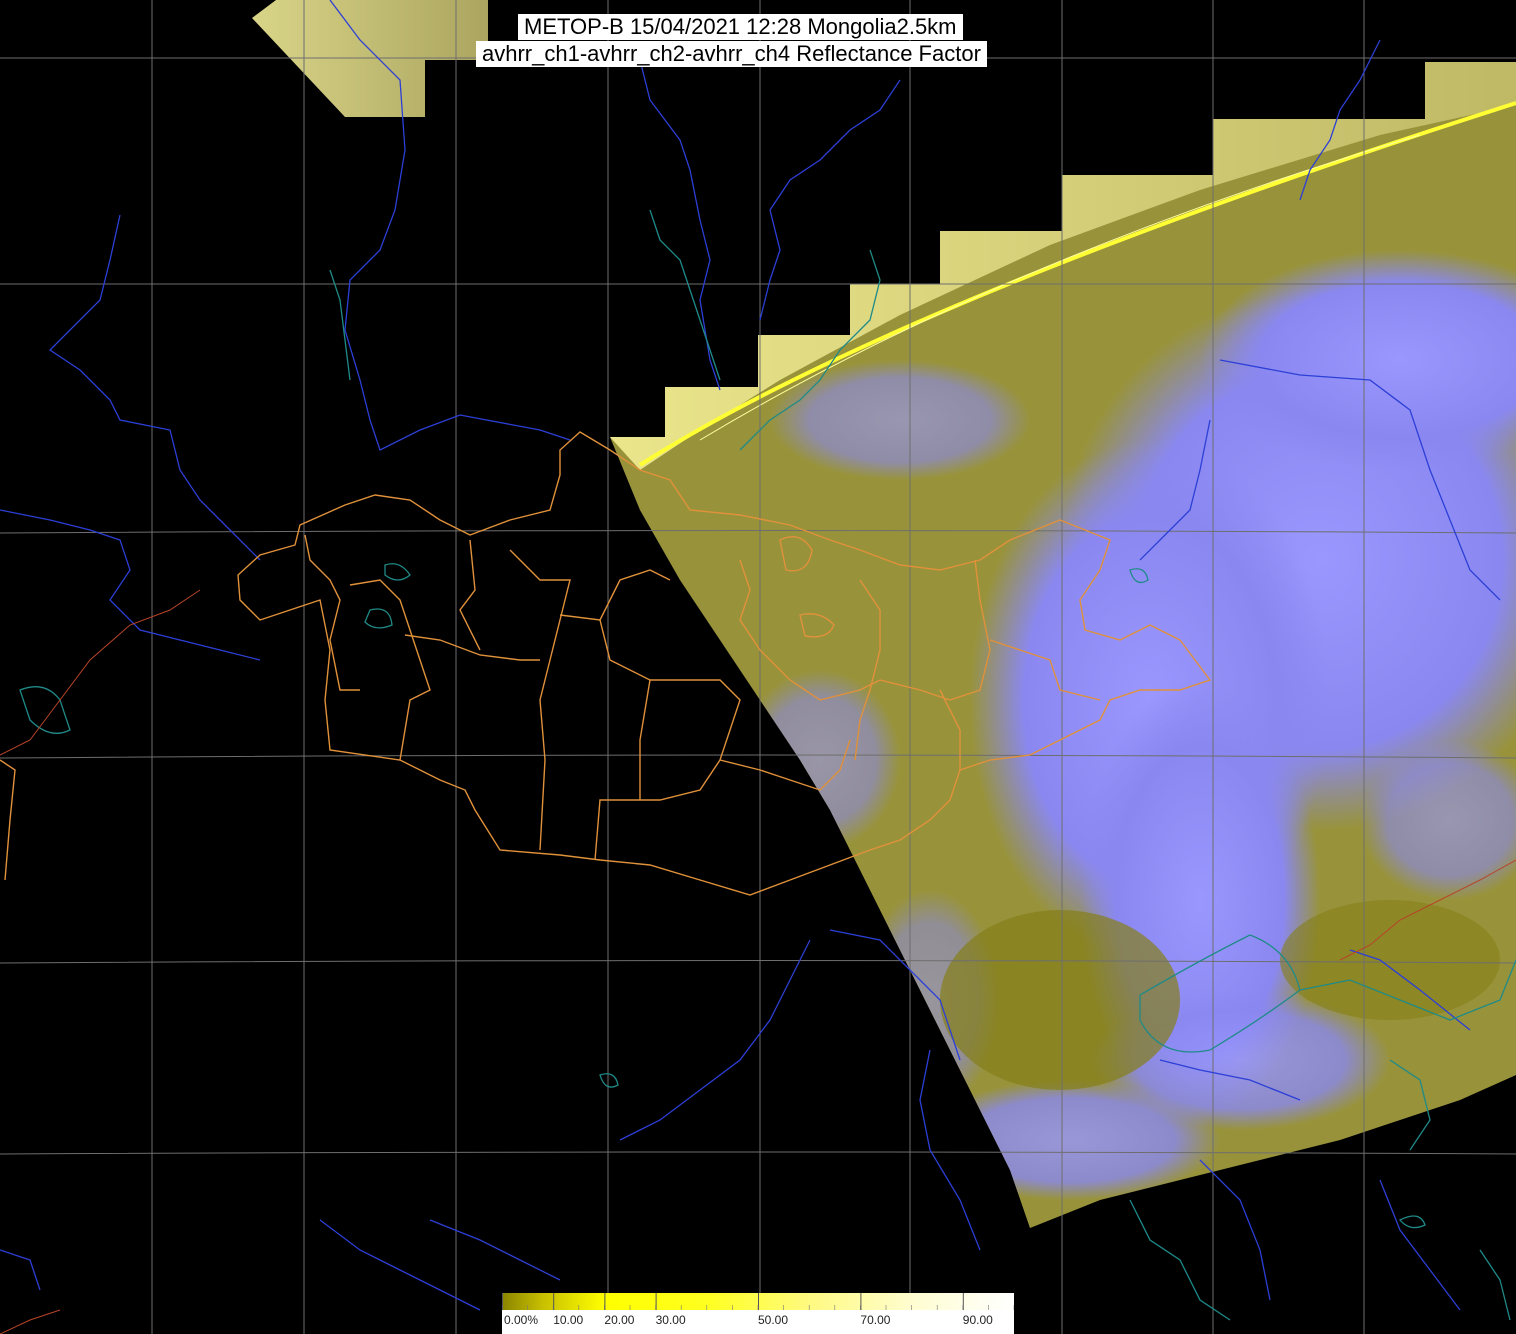 The image size is (1516, 1334). What do you see at coordinates (740, 27) in the screenshot?
I see `title-satellite-time-region: METOP-B 15/04/2021 12:28 Mongolia2.5km` at bounding box center [740, 27].